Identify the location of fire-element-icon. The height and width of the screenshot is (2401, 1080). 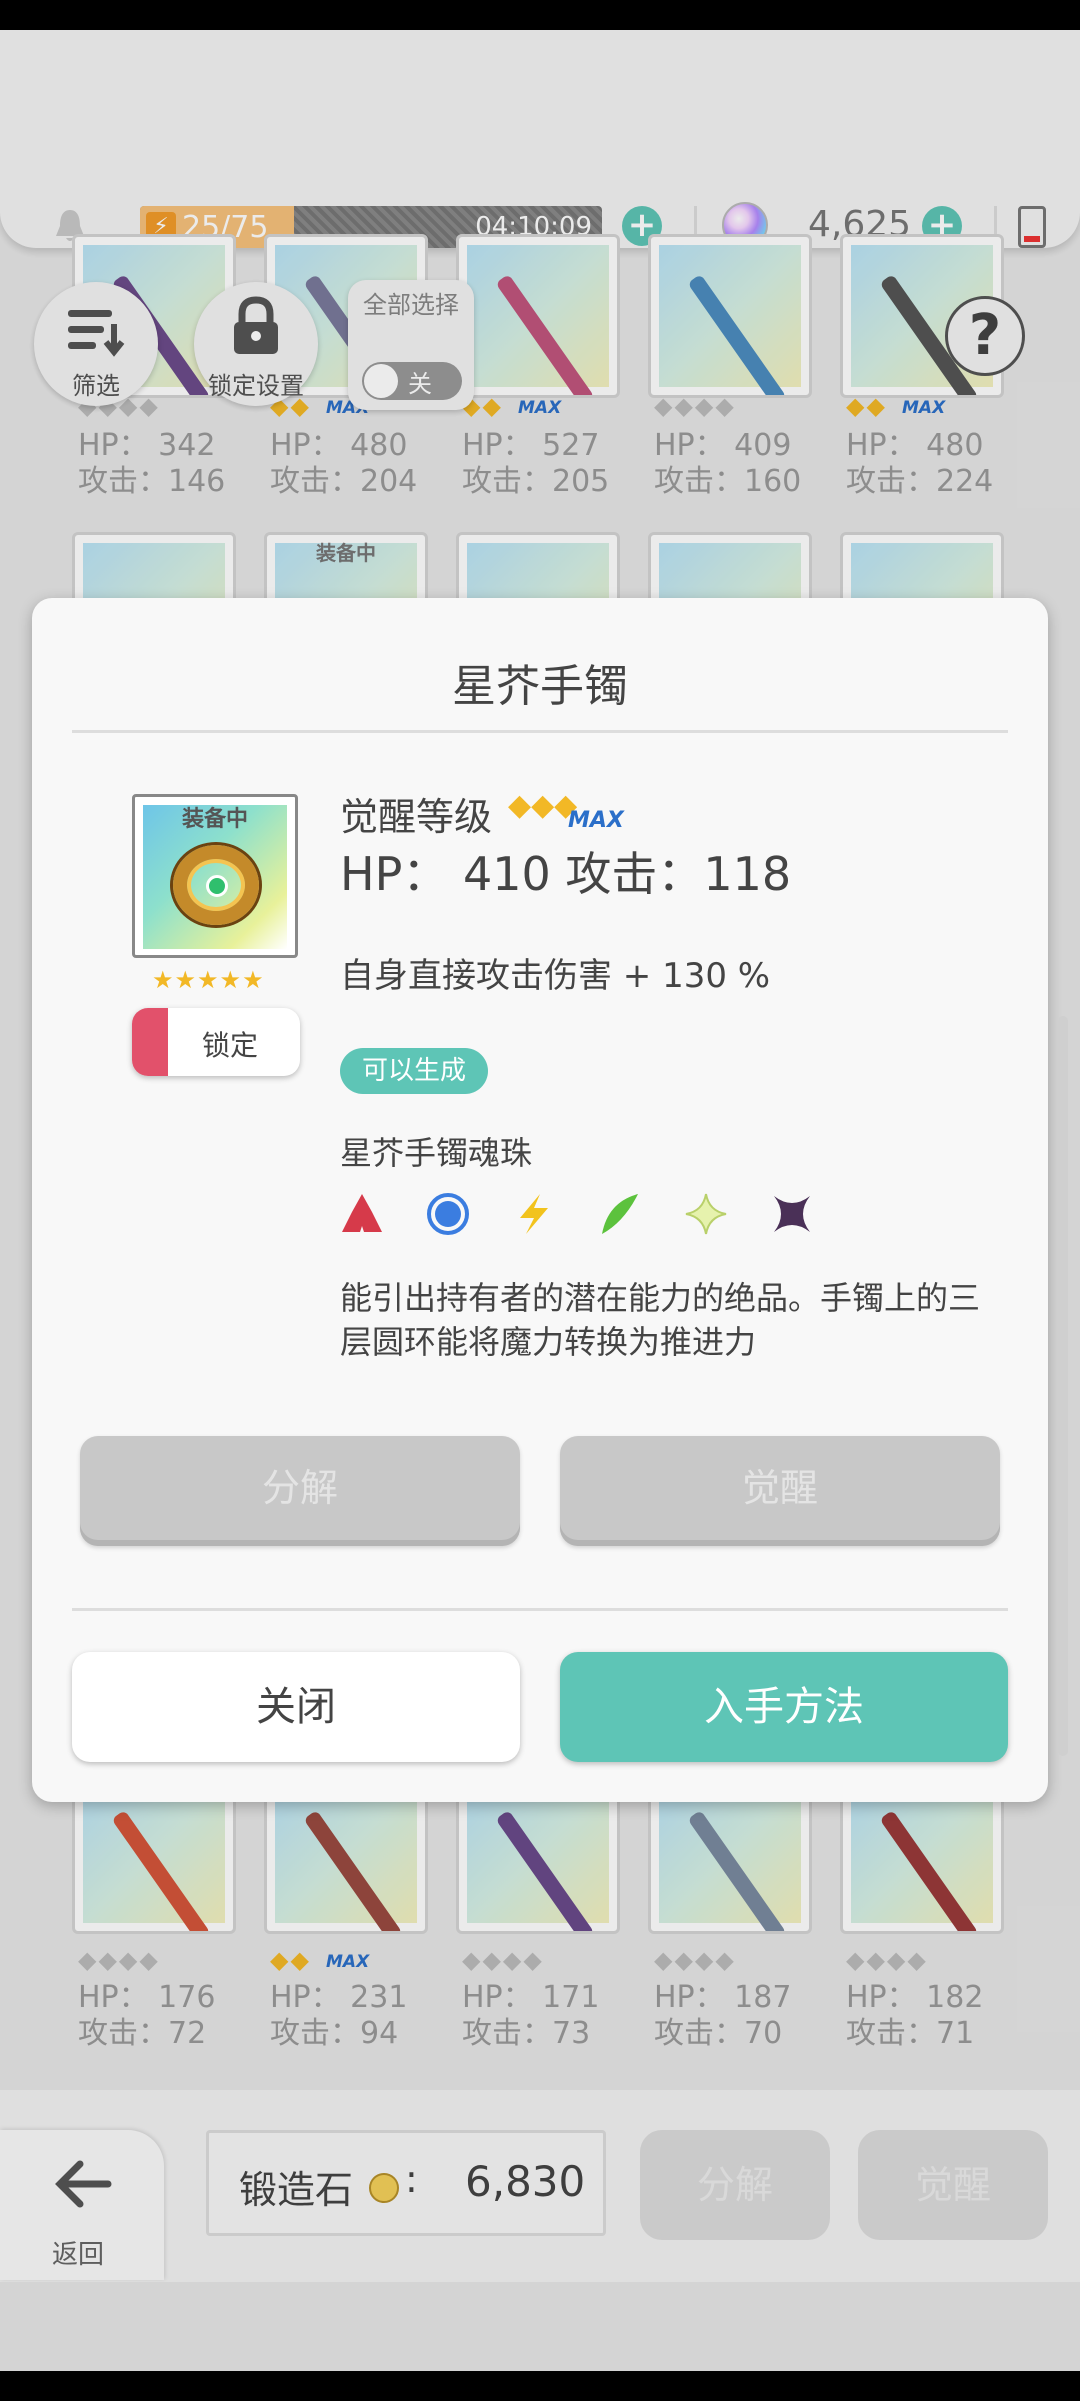
(362, 1213).